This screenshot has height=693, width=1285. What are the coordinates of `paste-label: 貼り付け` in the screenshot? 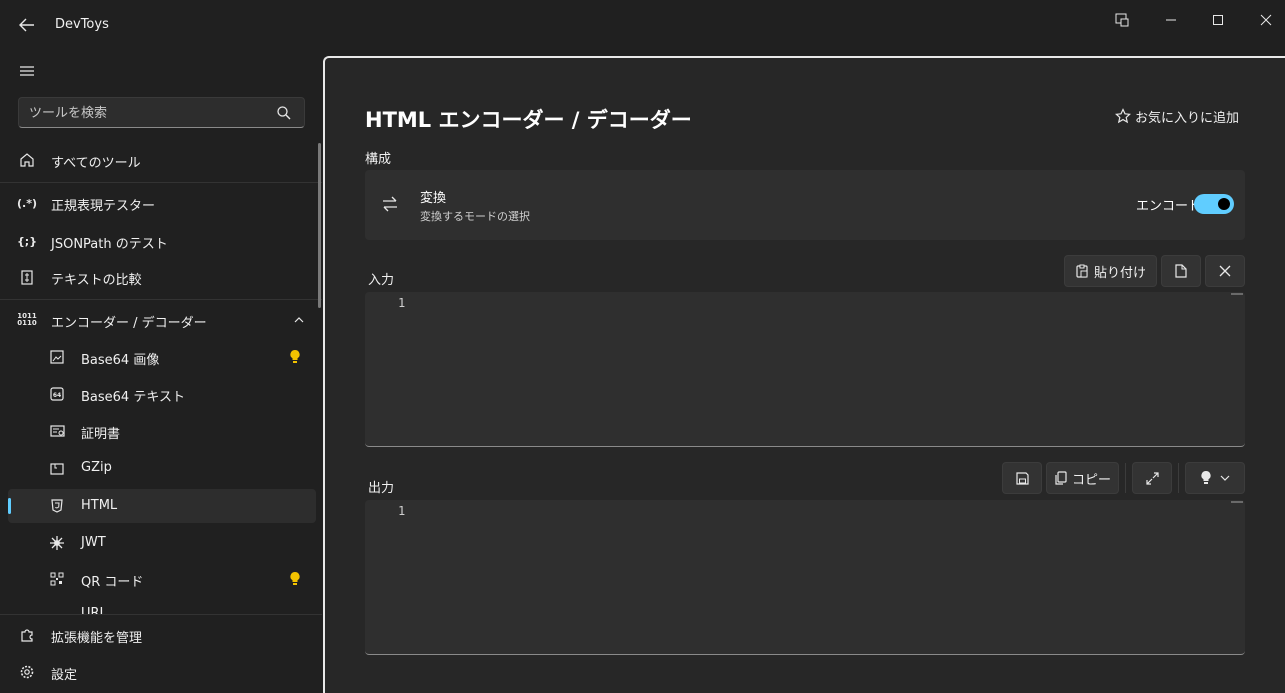 It's located at (1119, 273).